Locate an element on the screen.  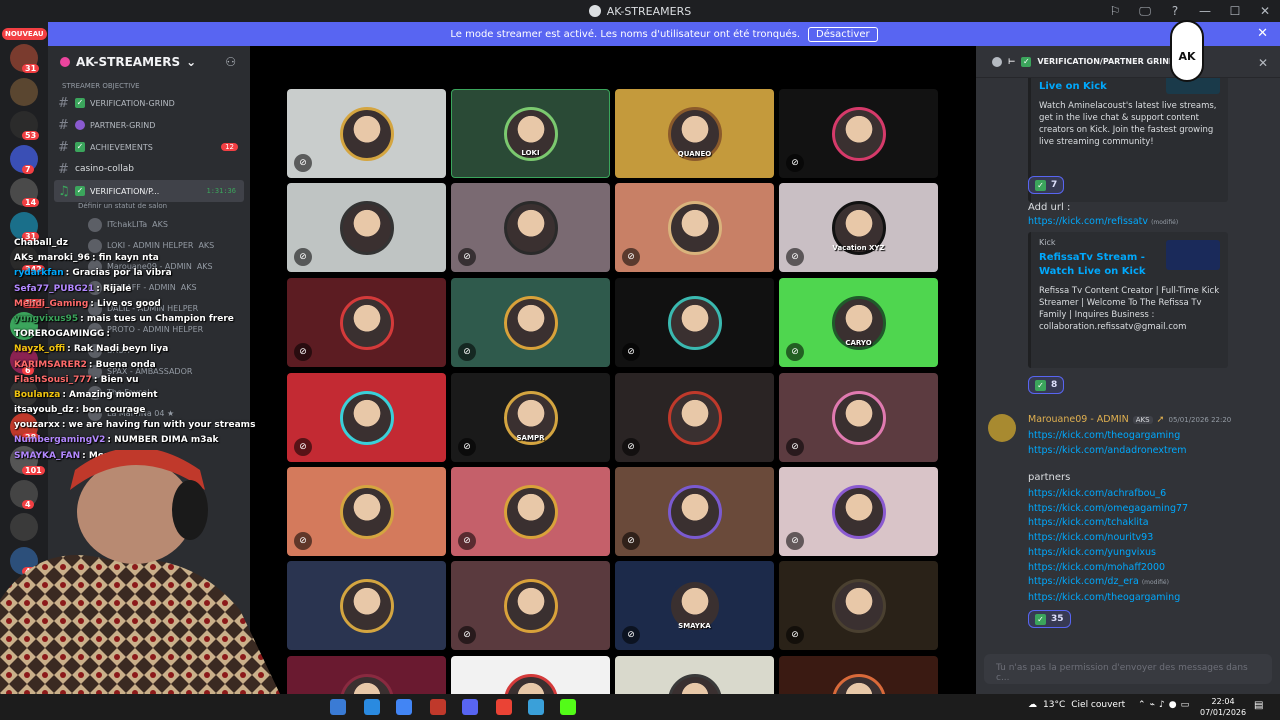
participant-tile: QUANEO is located at coordinates (694, 133).